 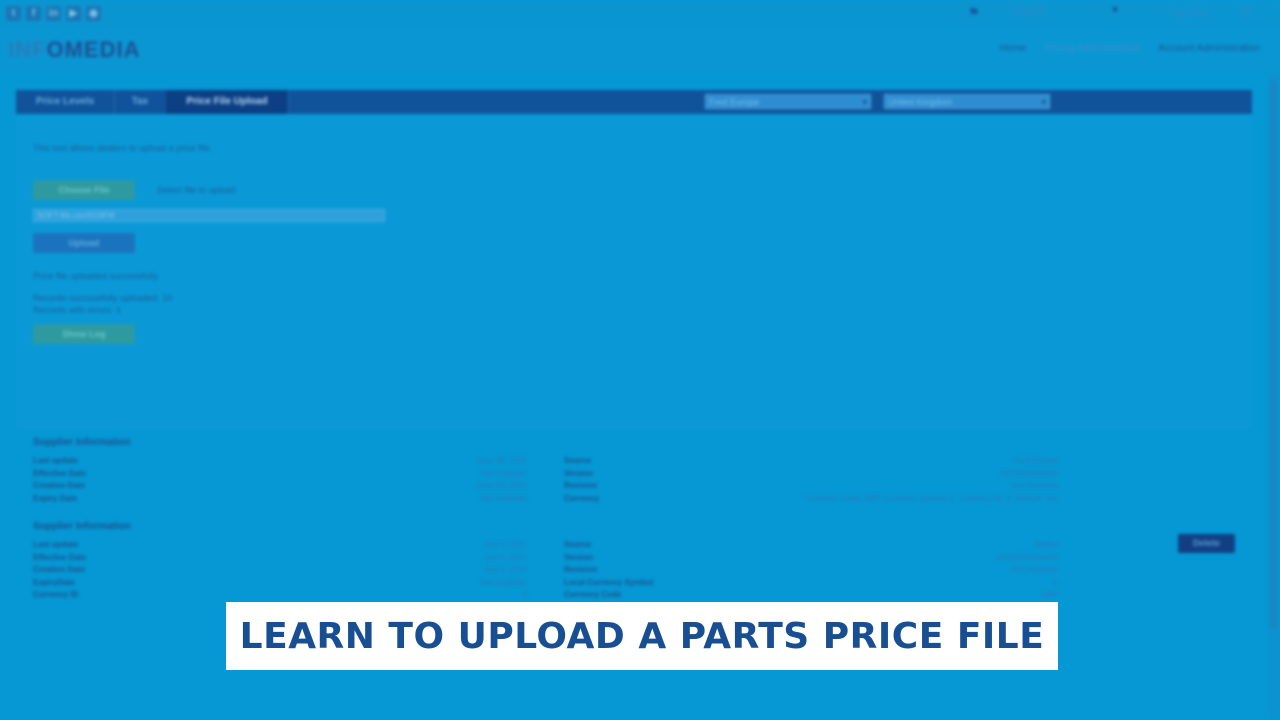 What do you see at coordinates (33, 13) in the screenshot?
I see `facebook-icon: f` at bounding box center [33, 13].